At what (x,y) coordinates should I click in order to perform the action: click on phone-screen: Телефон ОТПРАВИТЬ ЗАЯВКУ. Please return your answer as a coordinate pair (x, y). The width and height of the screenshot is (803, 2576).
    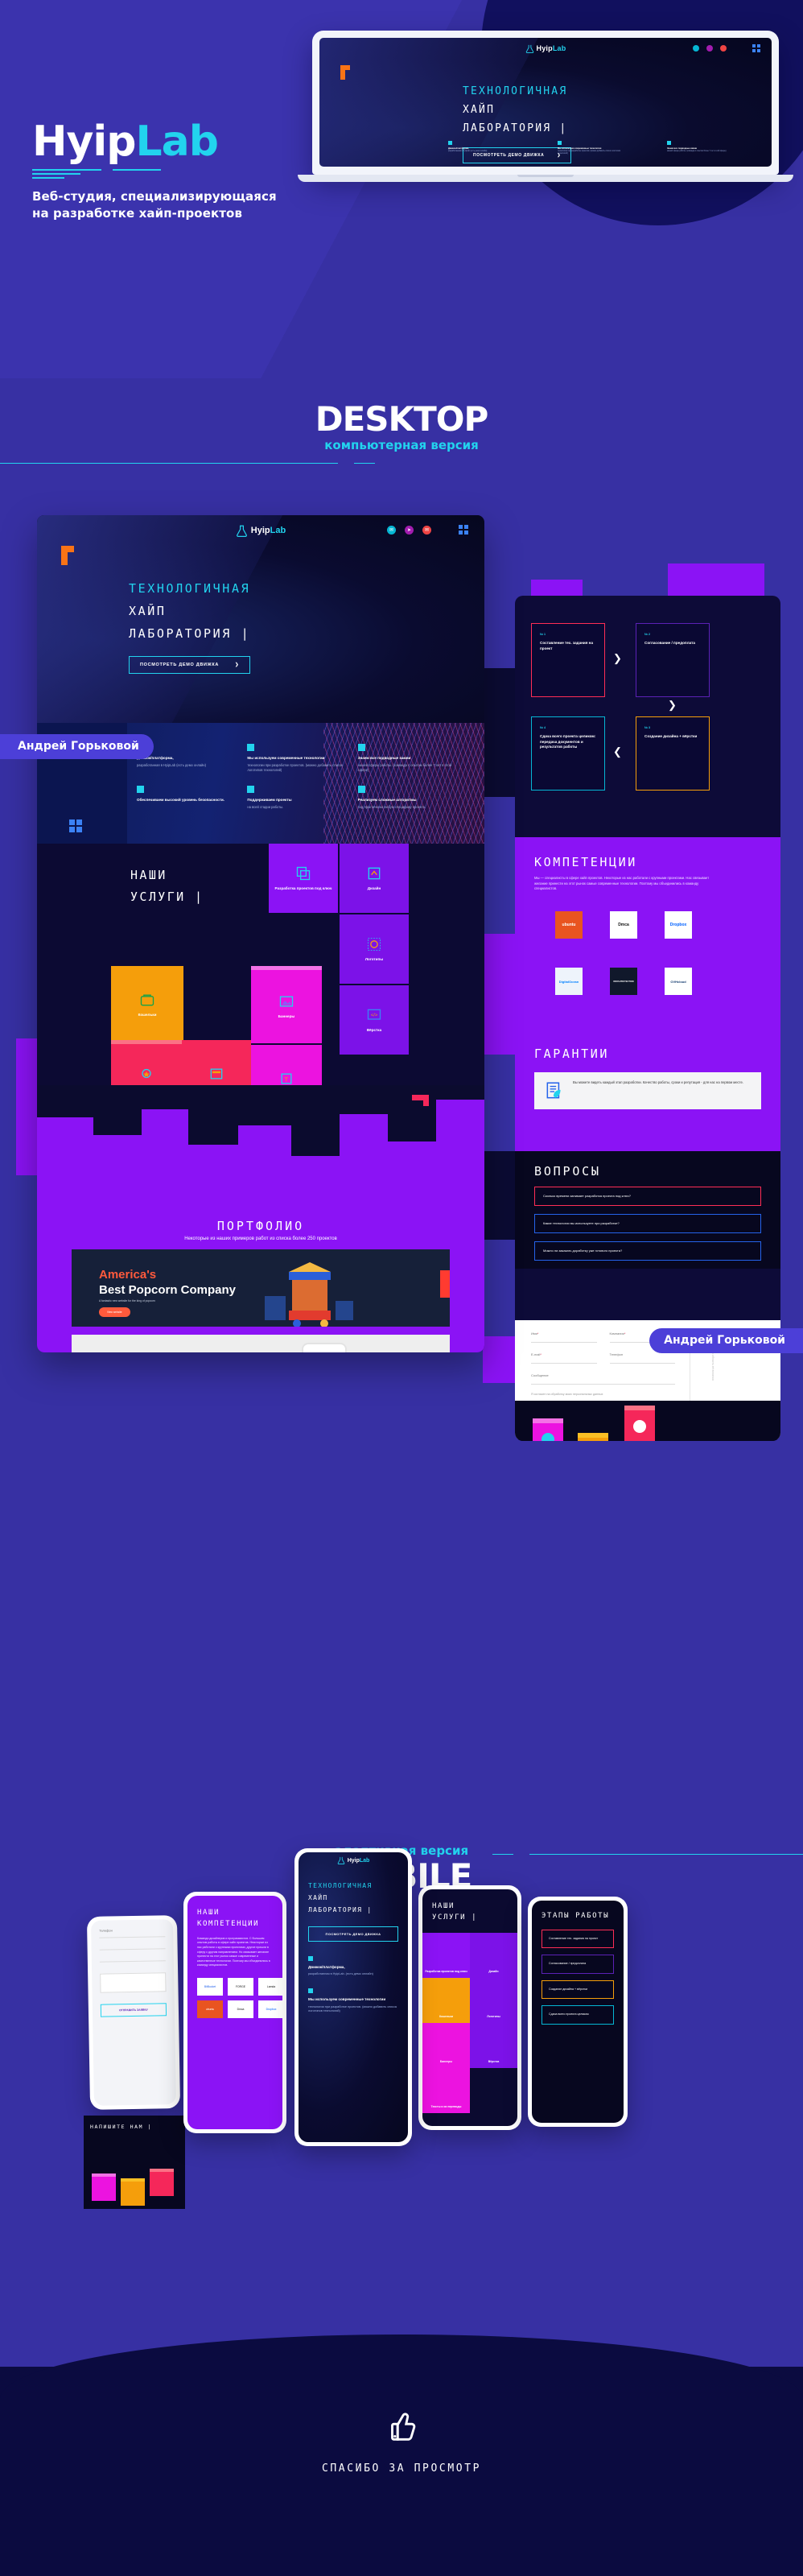
    Looking at the image, I should click on (133, 2013).